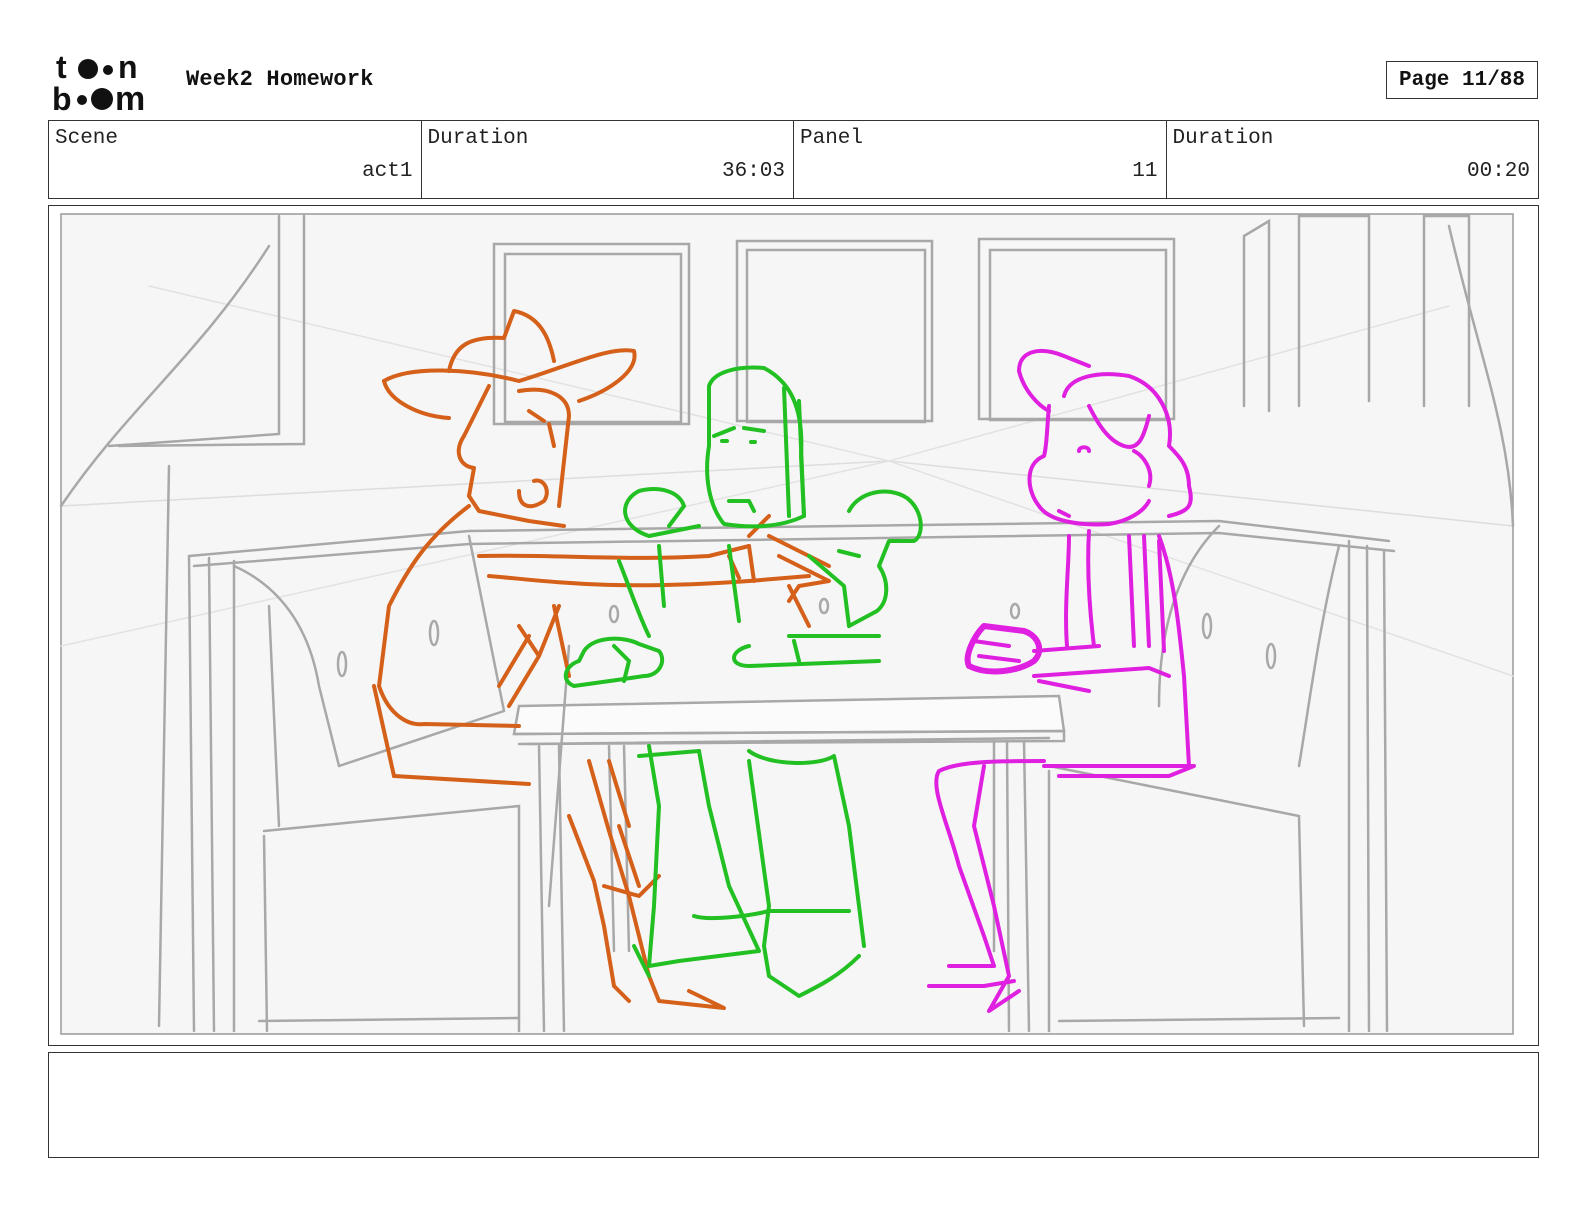 This screenshot has width=1584, height=1224. I want to click on panel-duration-label: Duration, so click(1223, 138).